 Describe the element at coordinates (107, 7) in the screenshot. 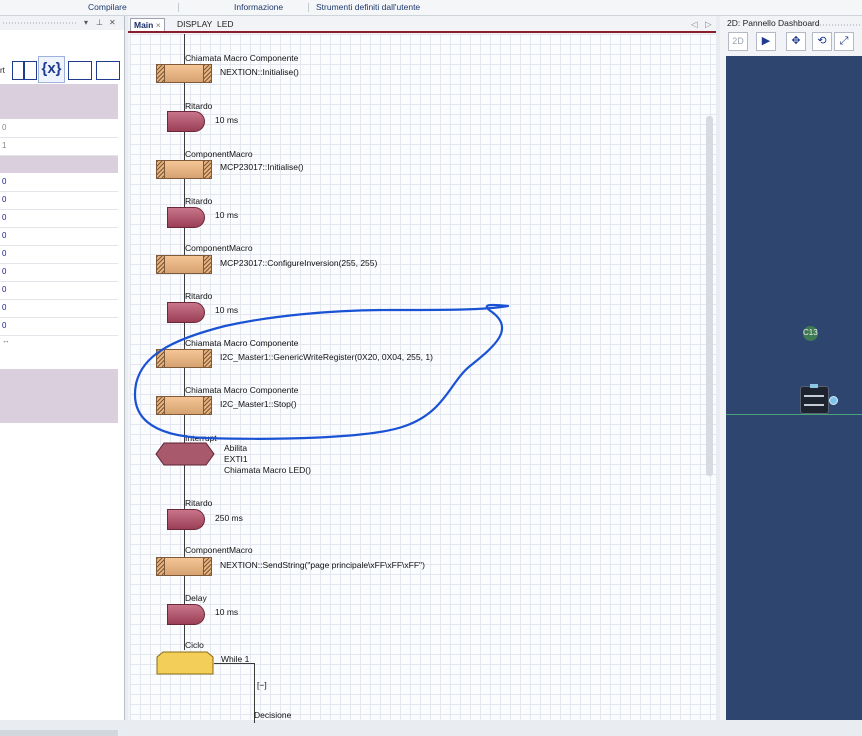

I see `menu-compile: Compilare` at that location.